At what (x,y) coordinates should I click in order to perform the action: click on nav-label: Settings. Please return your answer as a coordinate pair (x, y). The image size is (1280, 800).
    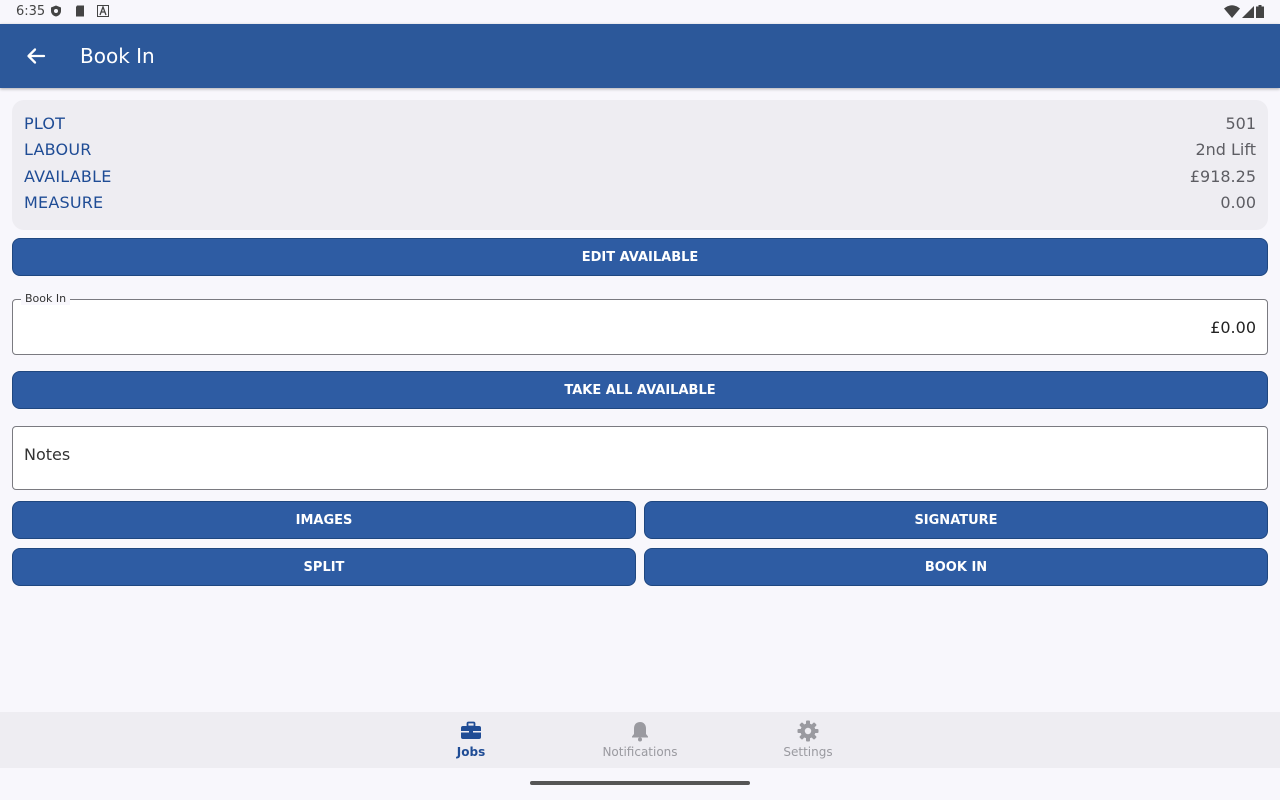
    Looking at the image, I should click on (808, 752).